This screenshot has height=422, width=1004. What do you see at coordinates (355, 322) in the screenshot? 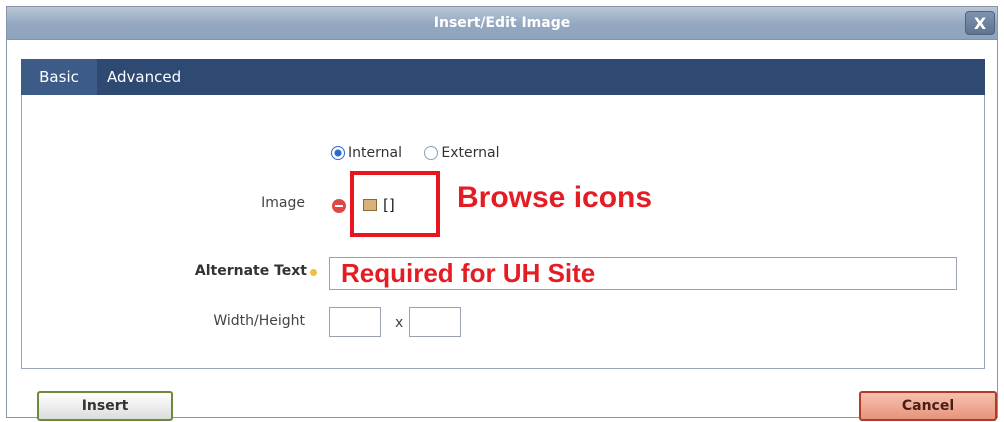
I see `width-input` at bounding box center [355, 322].